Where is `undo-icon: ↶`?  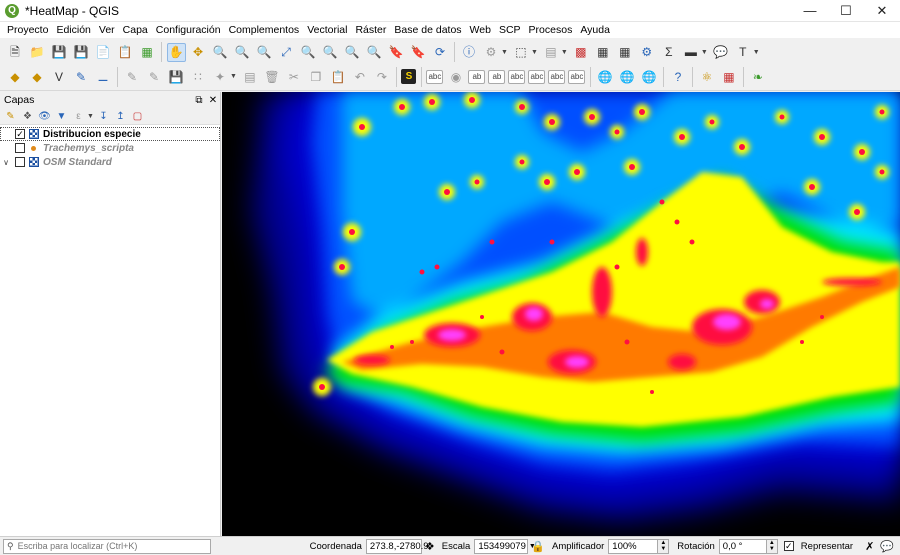 undo-icon: ↶ is located at coordinates (359, 76).